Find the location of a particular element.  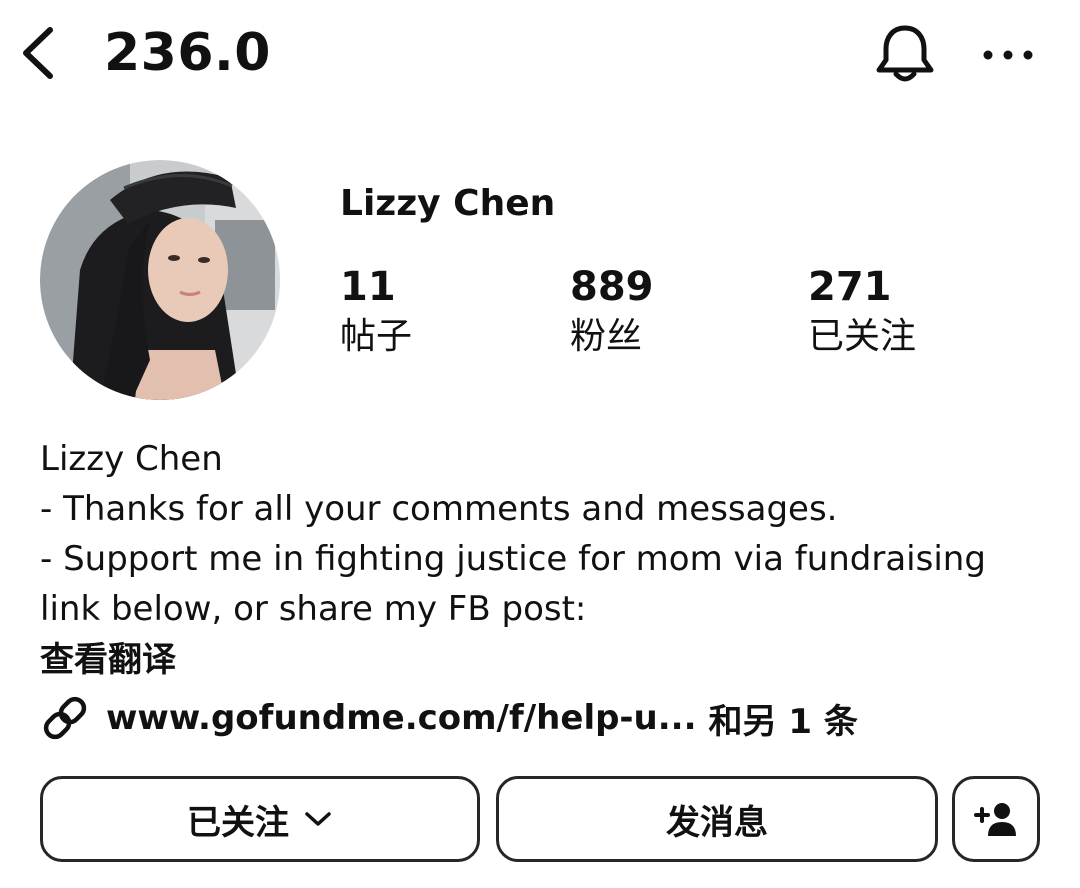

add-person-button is located at coordinates (996, 819).